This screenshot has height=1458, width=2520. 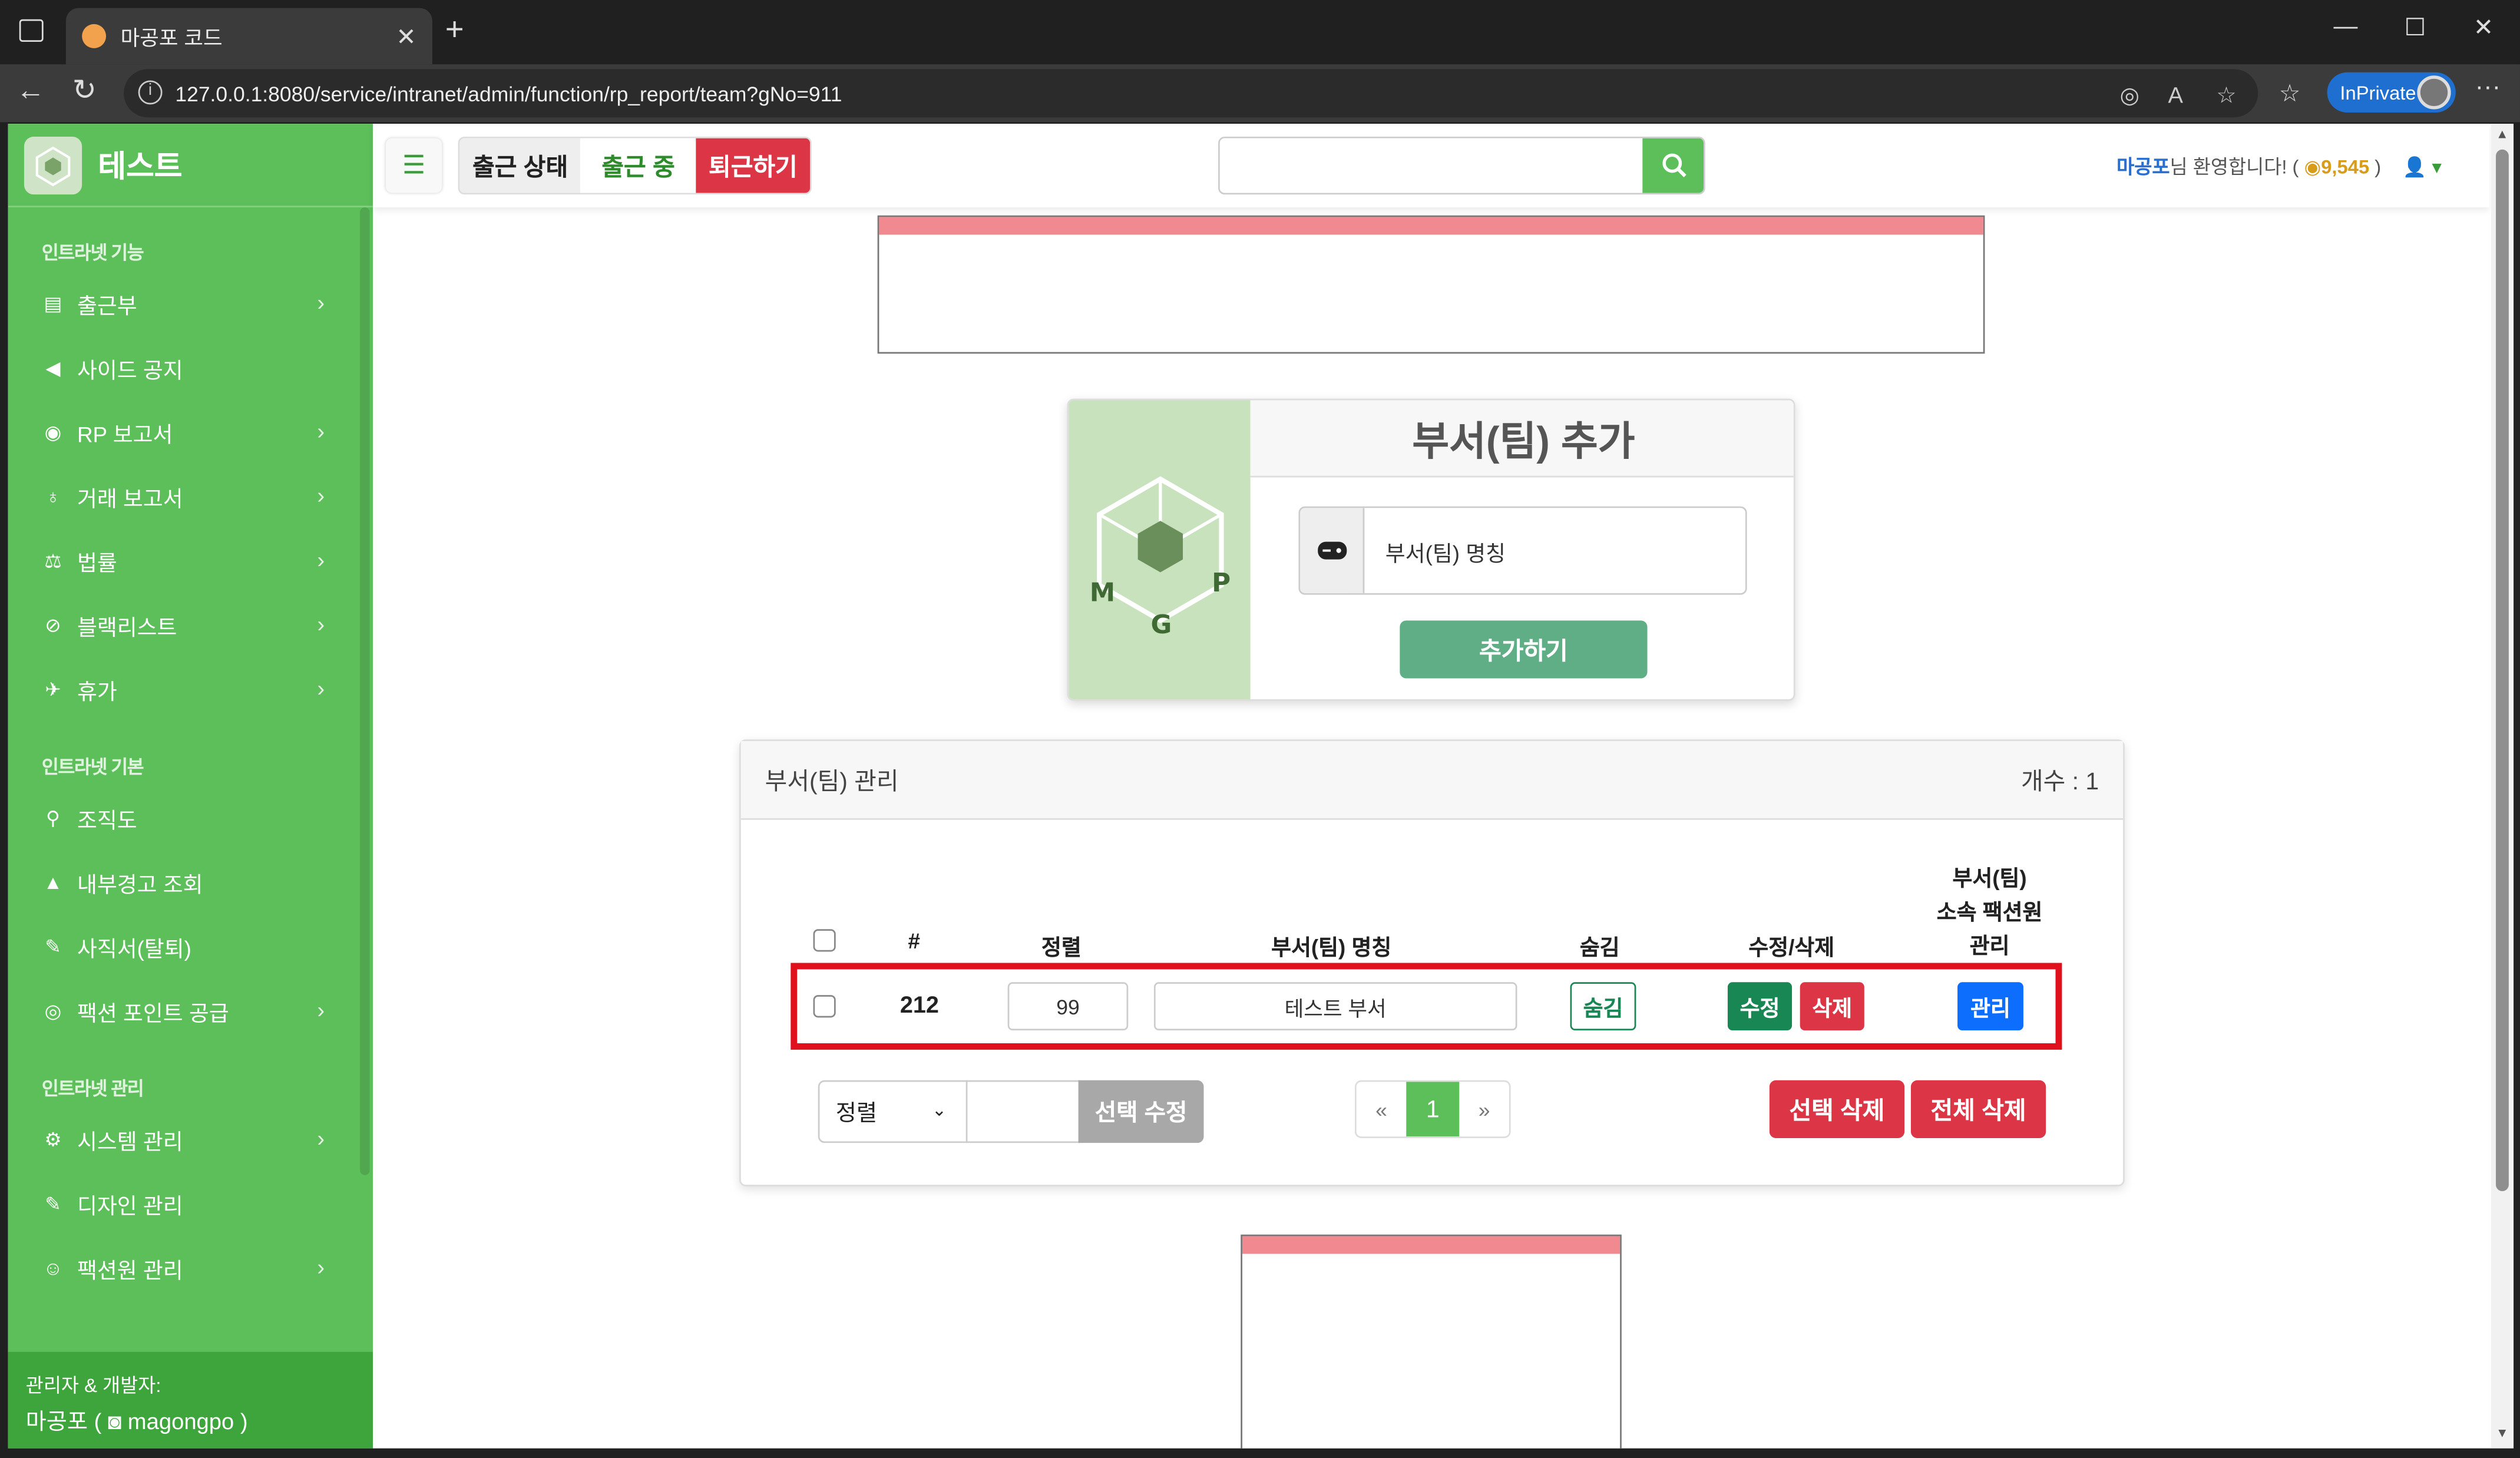 What do you see at coordinates (2415, 28) in the screenshot?
I see `maximize-icon: ☐` at bounding box center [2415, 28].